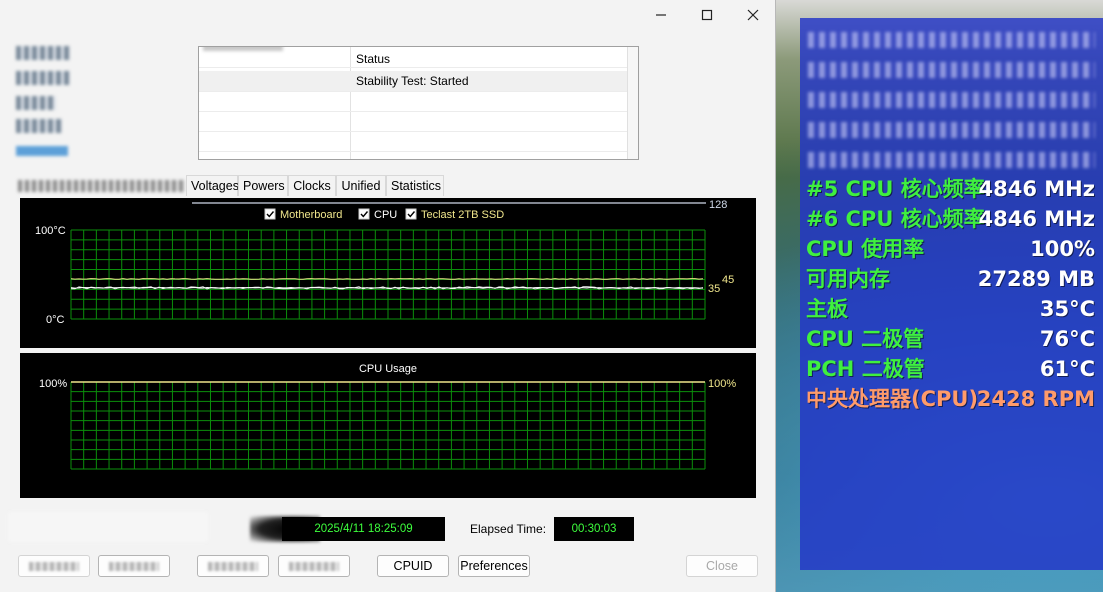  I want to click on osd-sensor-value: 76°C, so click(1067, 339).